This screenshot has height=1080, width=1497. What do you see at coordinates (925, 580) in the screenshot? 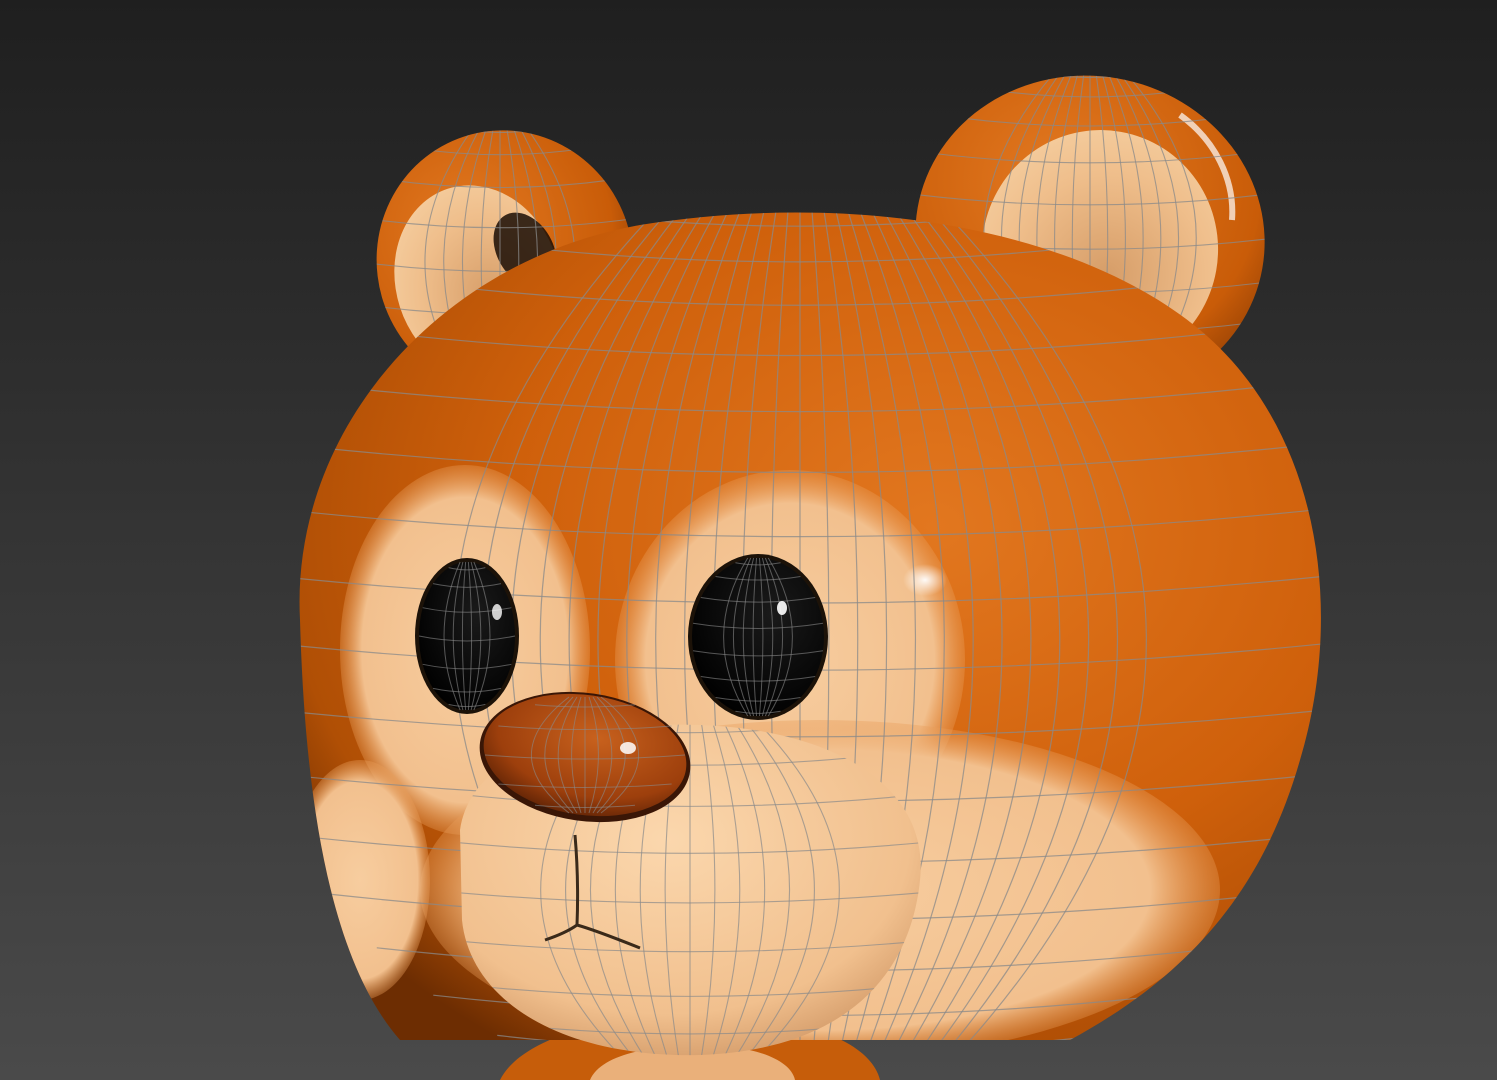
I see `head-specular-highlight` at bounding box center [925, 580].